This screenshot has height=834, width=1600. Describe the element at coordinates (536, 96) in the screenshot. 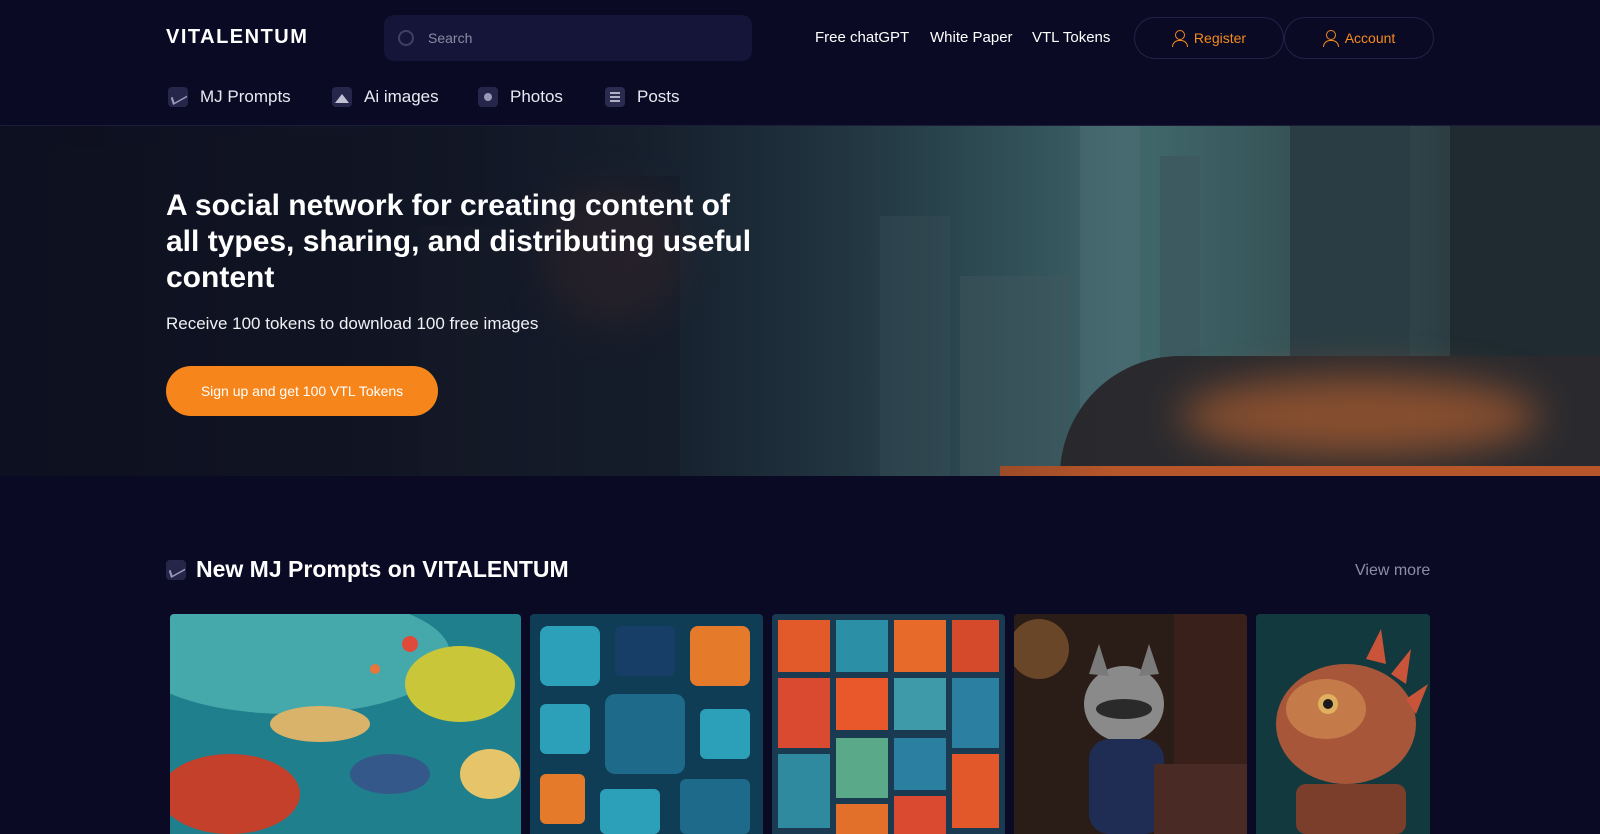

I see `nav-label: Photos` at that location.